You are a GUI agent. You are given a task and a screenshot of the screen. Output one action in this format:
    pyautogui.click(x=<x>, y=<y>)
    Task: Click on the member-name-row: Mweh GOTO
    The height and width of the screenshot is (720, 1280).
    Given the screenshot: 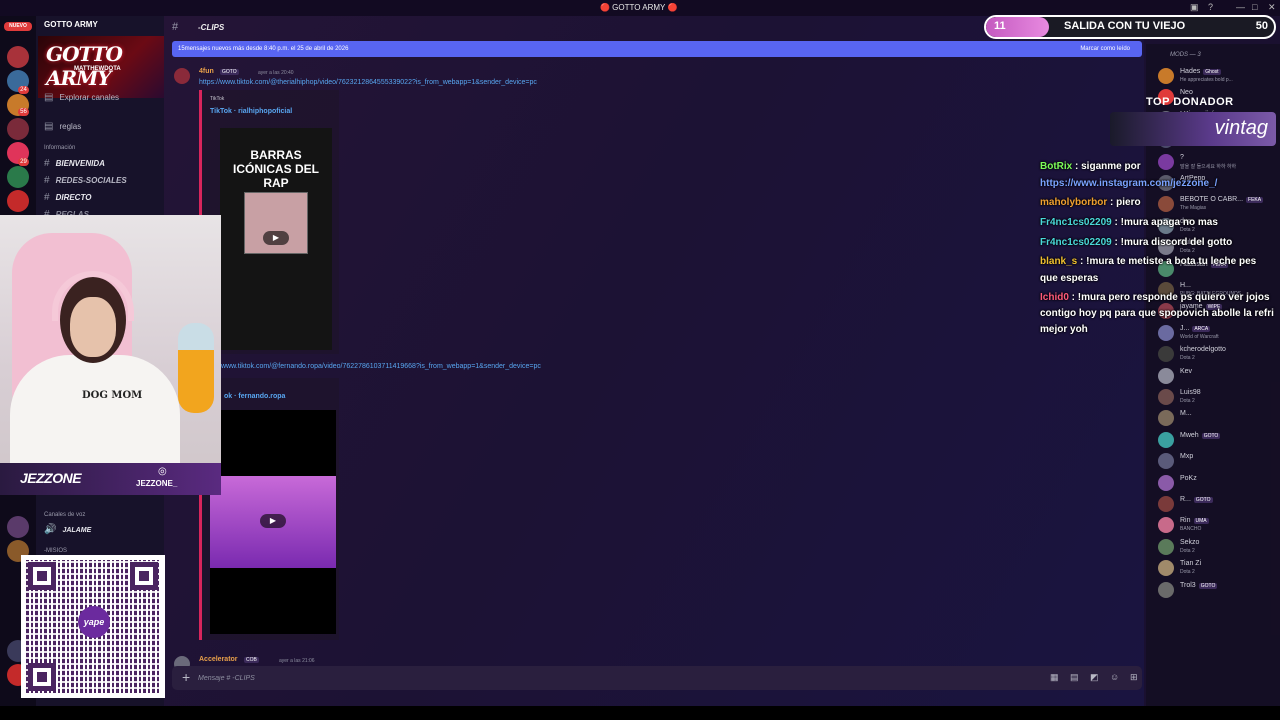 What is the action you would take?
    pyautogui.click(x=1200, y=435)
    